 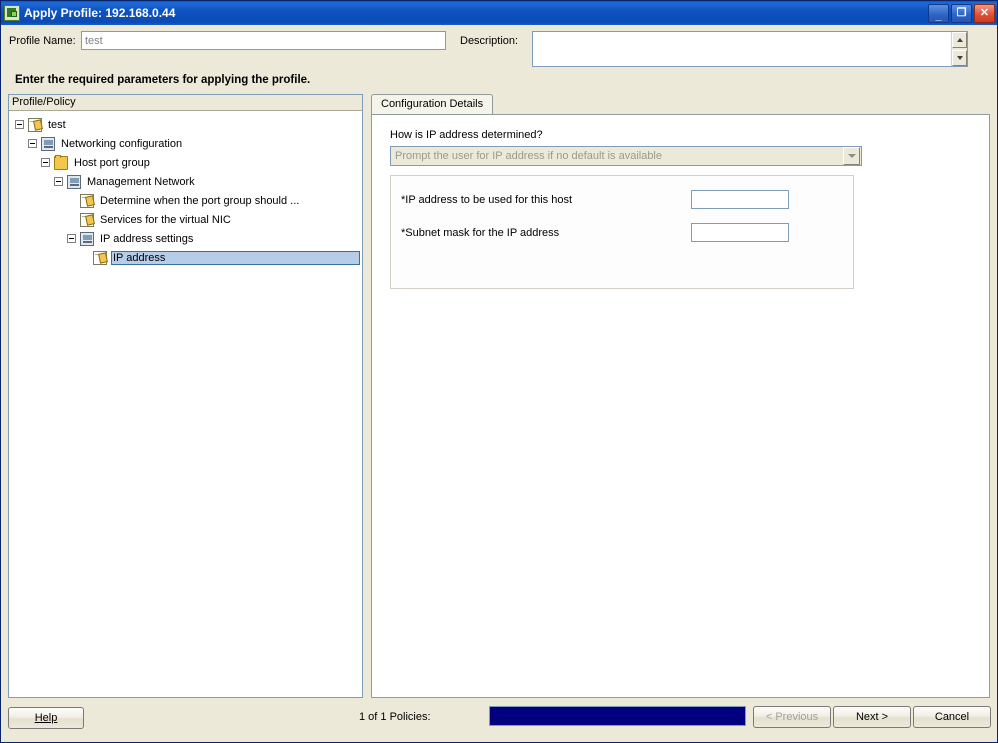 I want to click on profile-policy-header: Profile/Policy, so click(x=185, y=103).